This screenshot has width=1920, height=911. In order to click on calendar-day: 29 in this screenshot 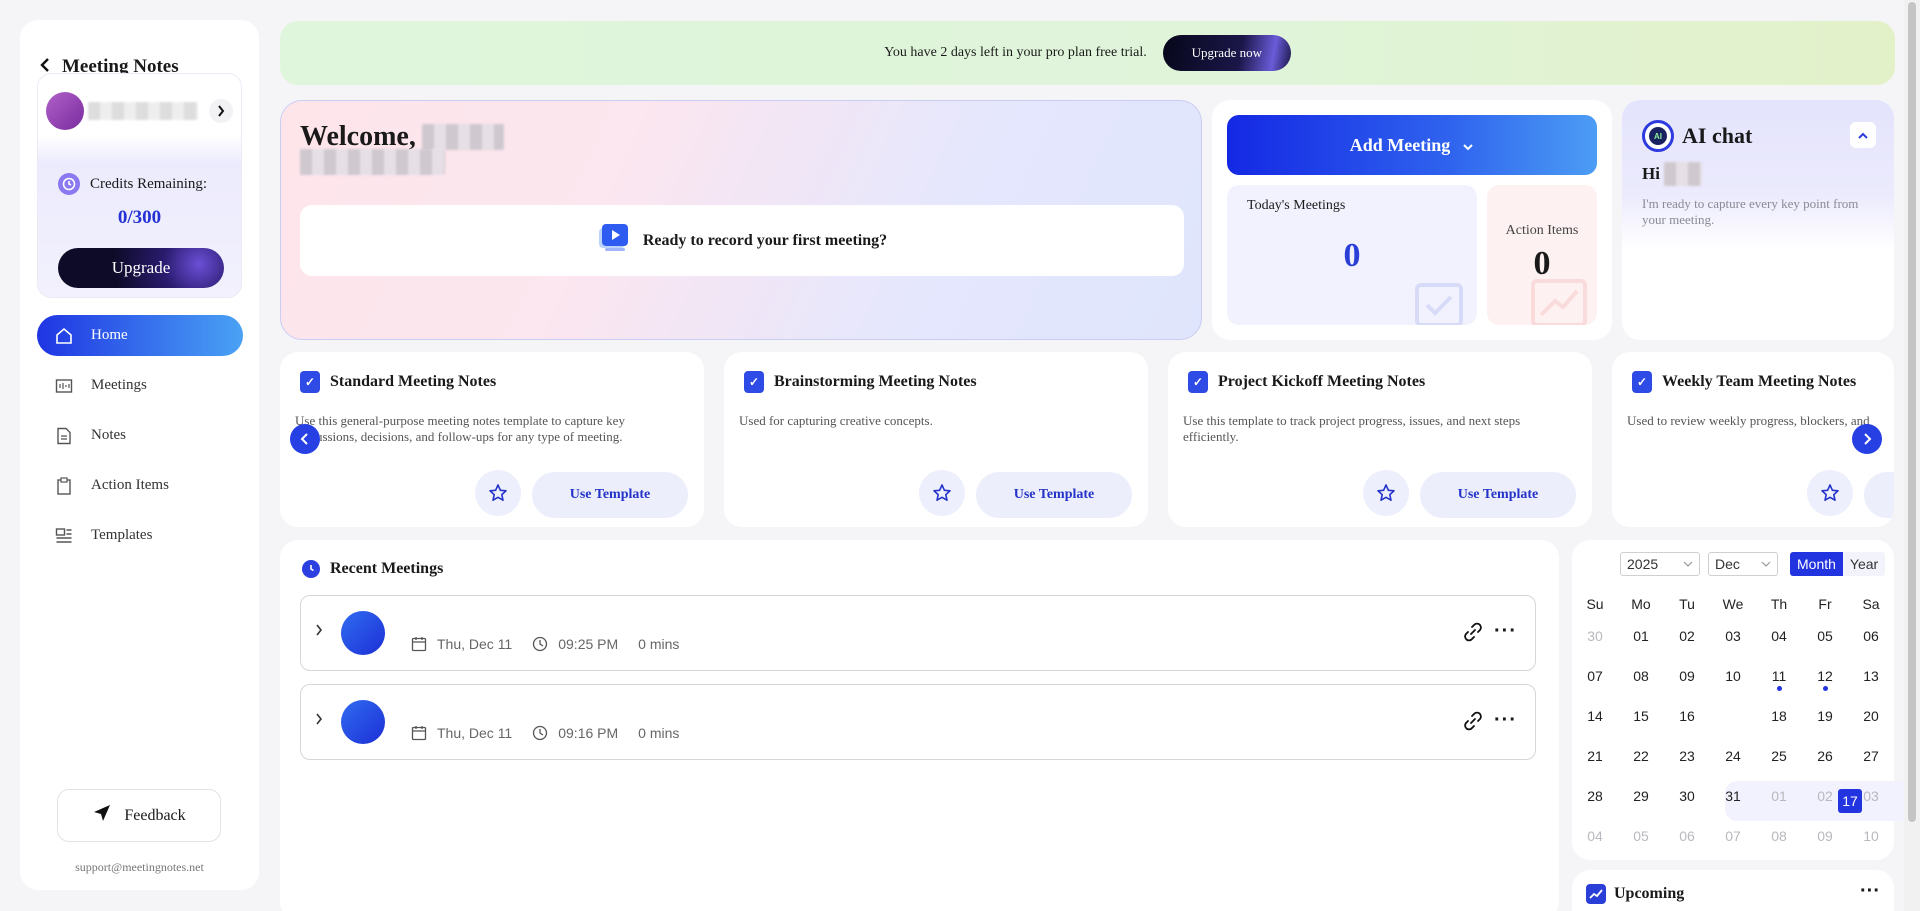, I will do `click(1641, 796)`.